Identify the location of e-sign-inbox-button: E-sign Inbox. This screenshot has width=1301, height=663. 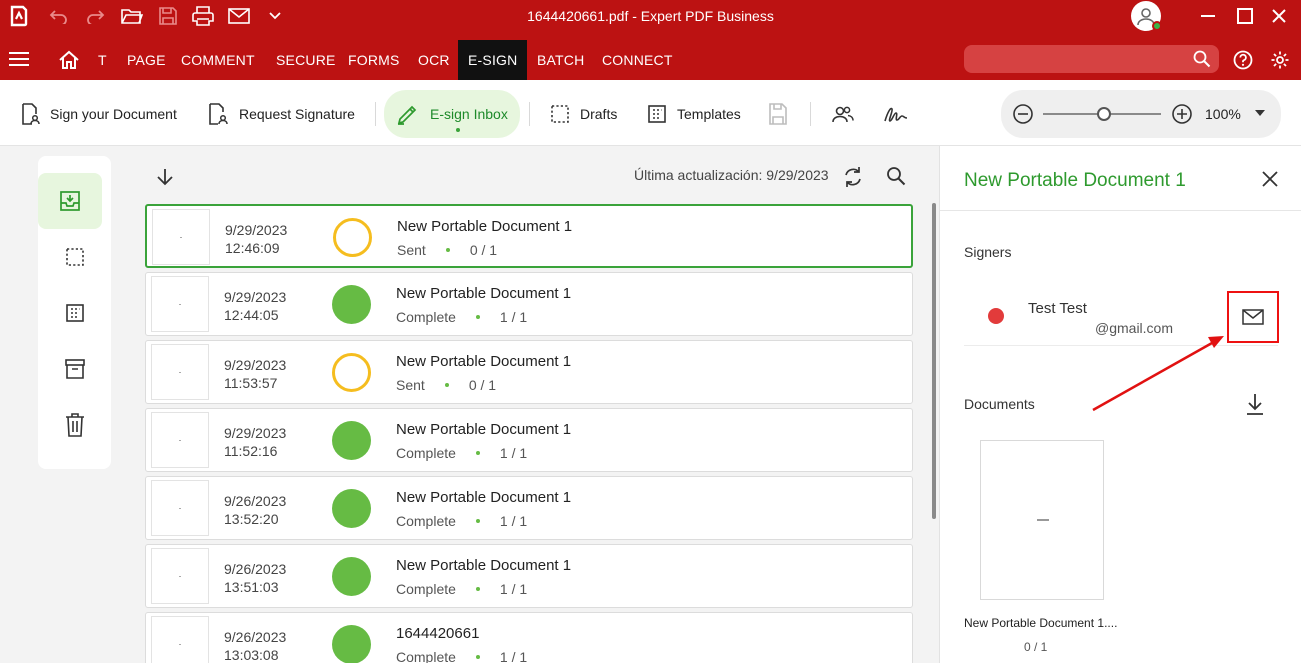
(452, 114).